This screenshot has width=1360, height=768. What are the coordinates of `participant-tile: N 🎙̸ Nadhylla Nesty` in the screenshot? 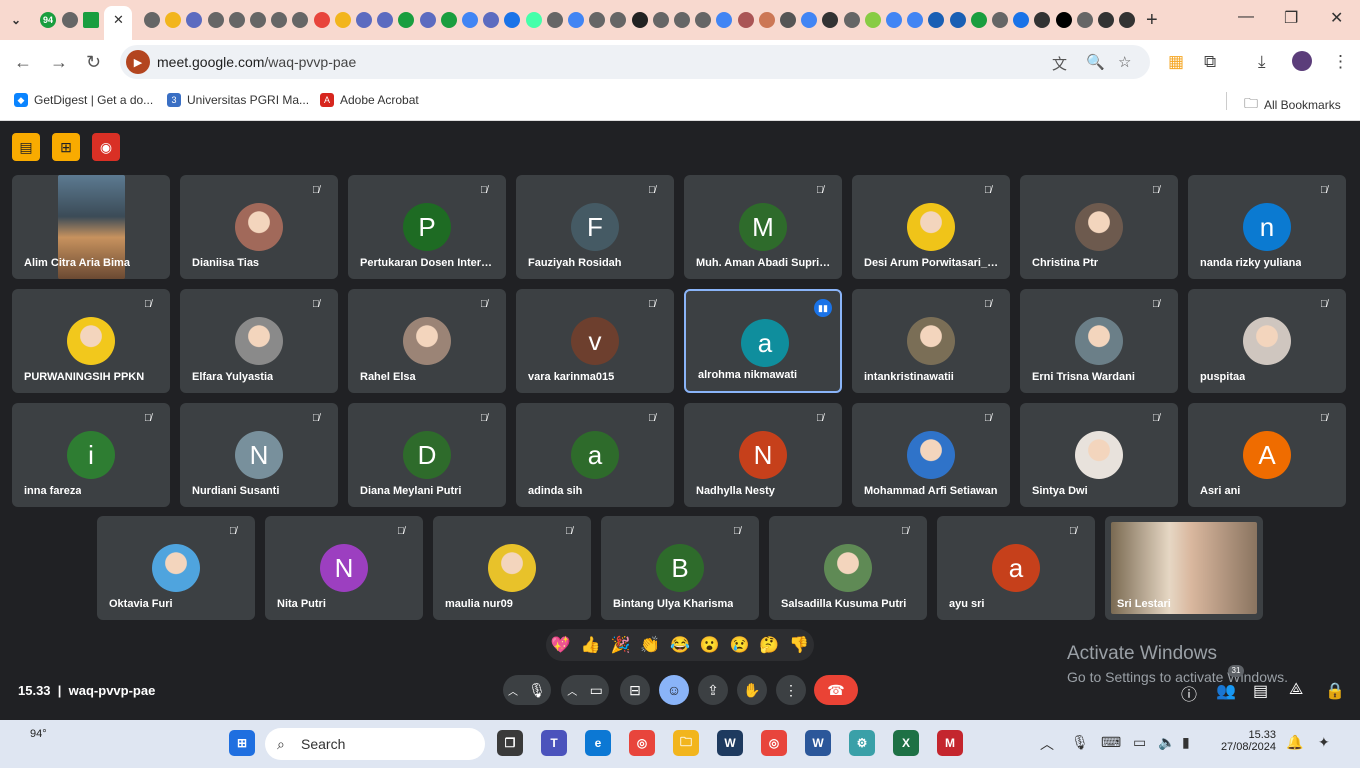 It's located at (763, 455).